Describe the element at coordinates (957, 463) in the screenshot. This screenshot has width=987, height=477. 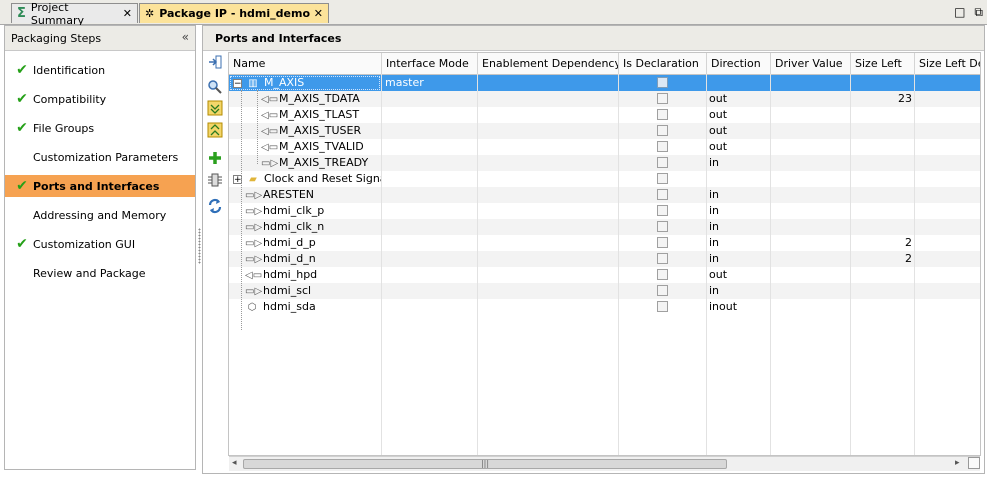
I see `scroll-right-icon: ▸` at that location.